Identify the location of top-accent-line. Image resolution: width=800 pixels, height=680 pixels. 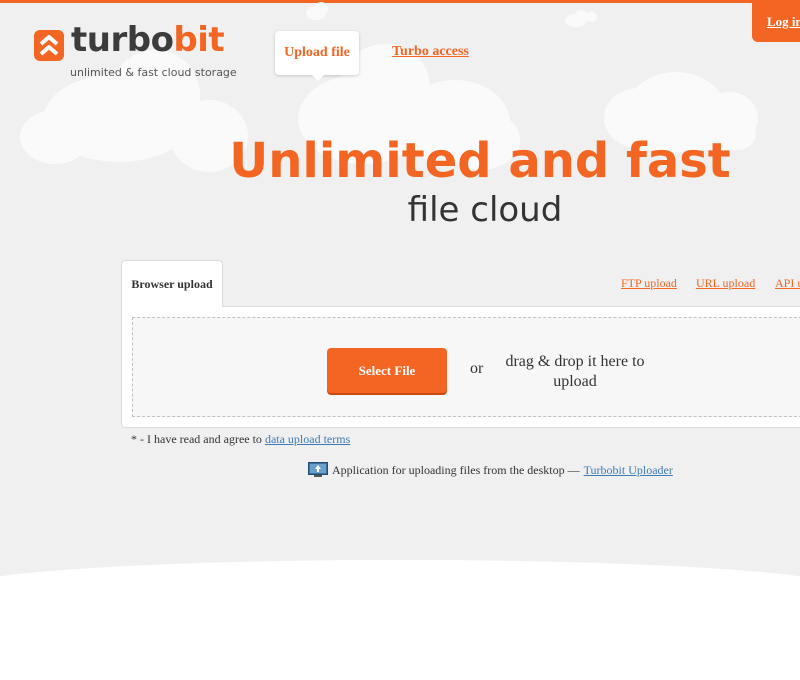
(400, 1).